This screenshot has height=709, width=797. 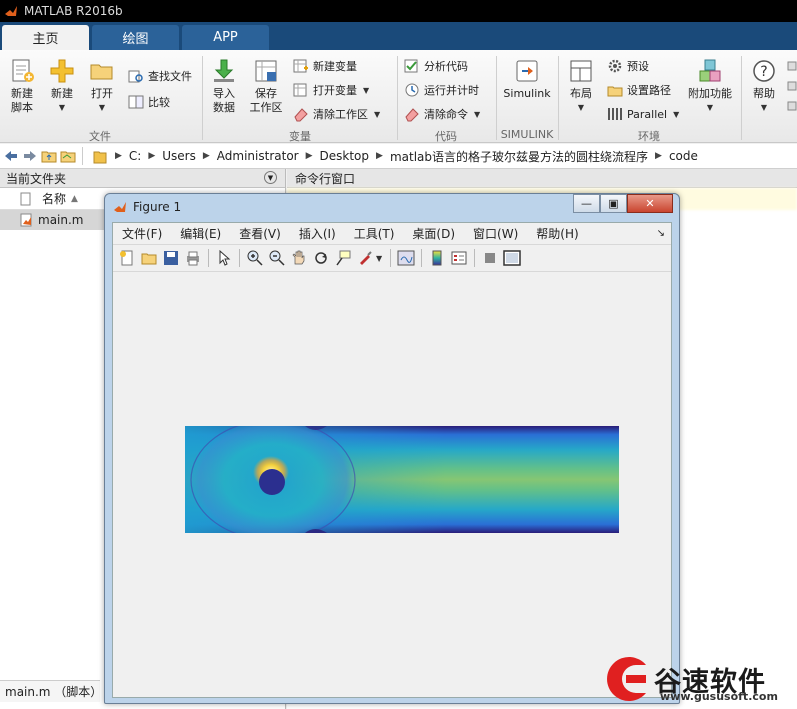 I want to click on zoom-in-icon, so click(x=255, y=258).